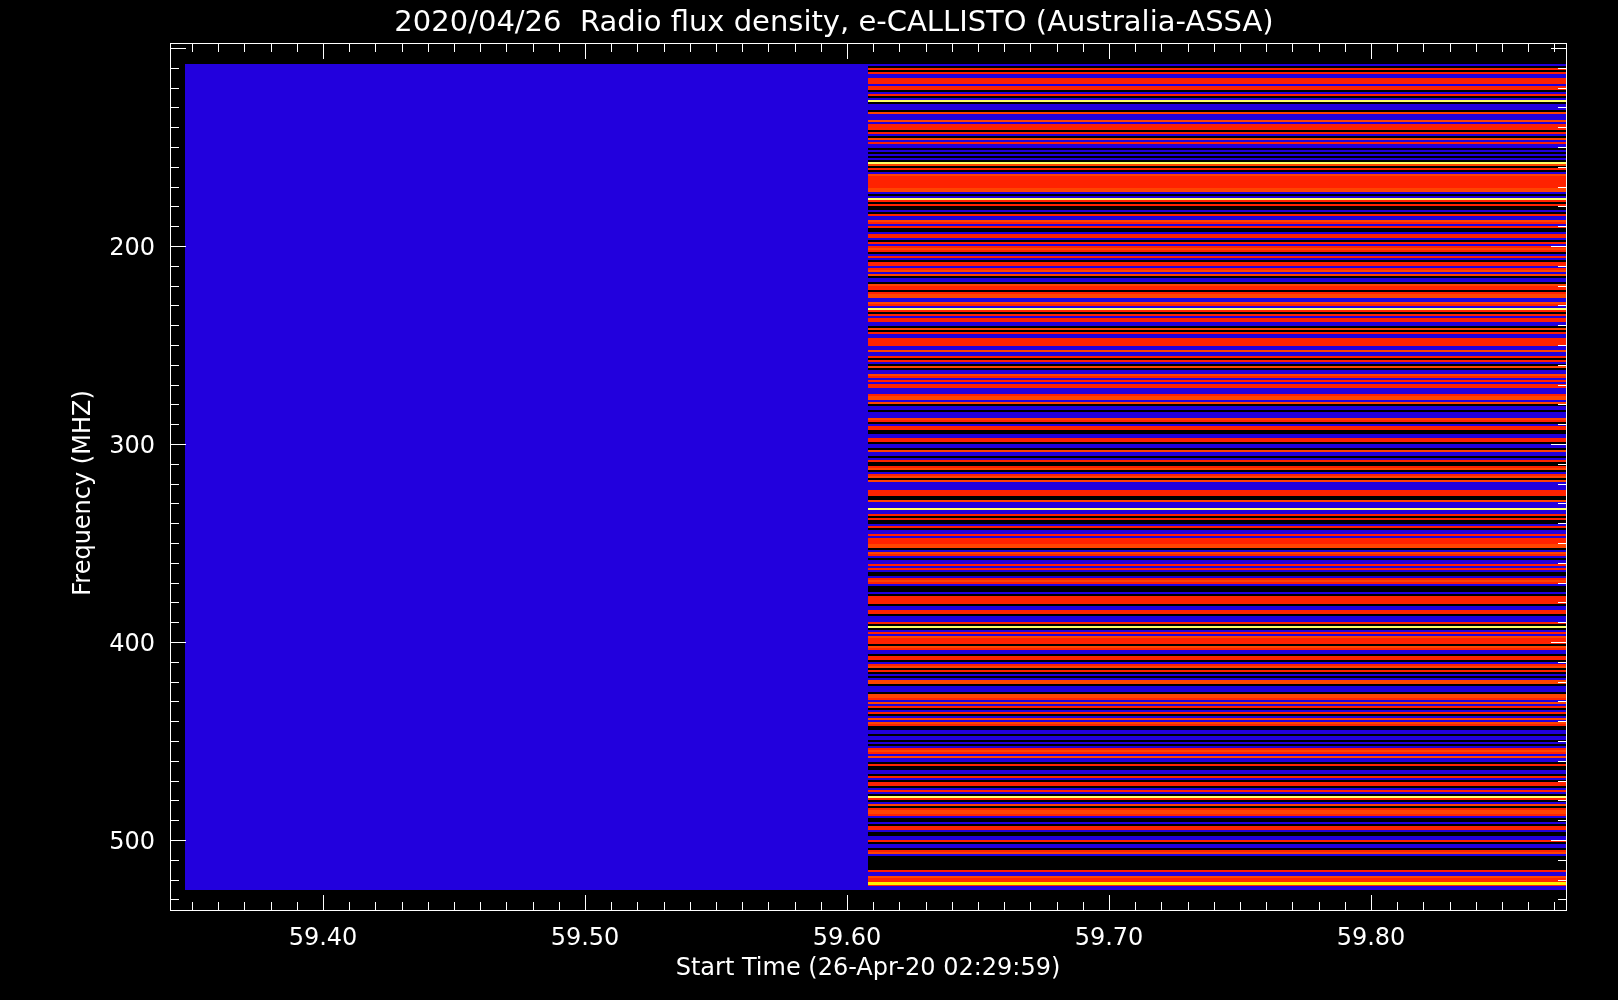  Describe the element at coordinates (868, 967) in the screenshot. I see `x-axis-label: Start Time (26-Apr-20 02:29:59)` at that location.